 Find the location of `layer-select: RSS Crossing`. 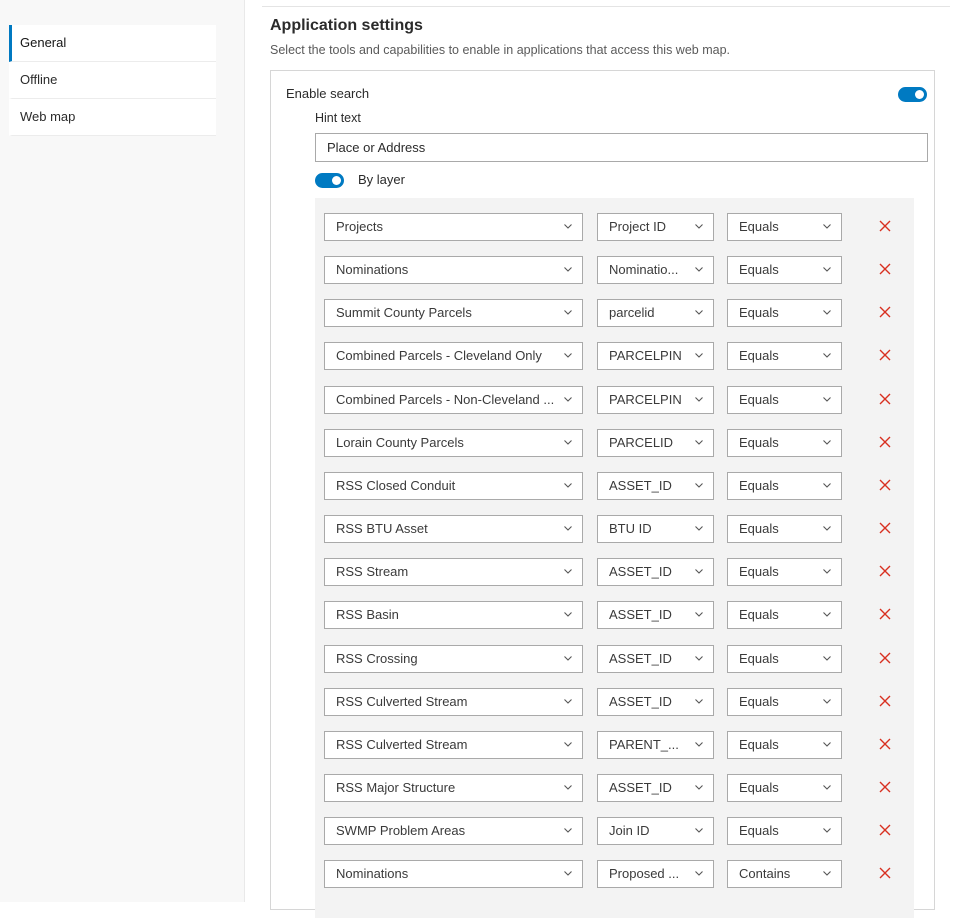

layer-select: RSS Crossing is located at coordinates (453, 659).